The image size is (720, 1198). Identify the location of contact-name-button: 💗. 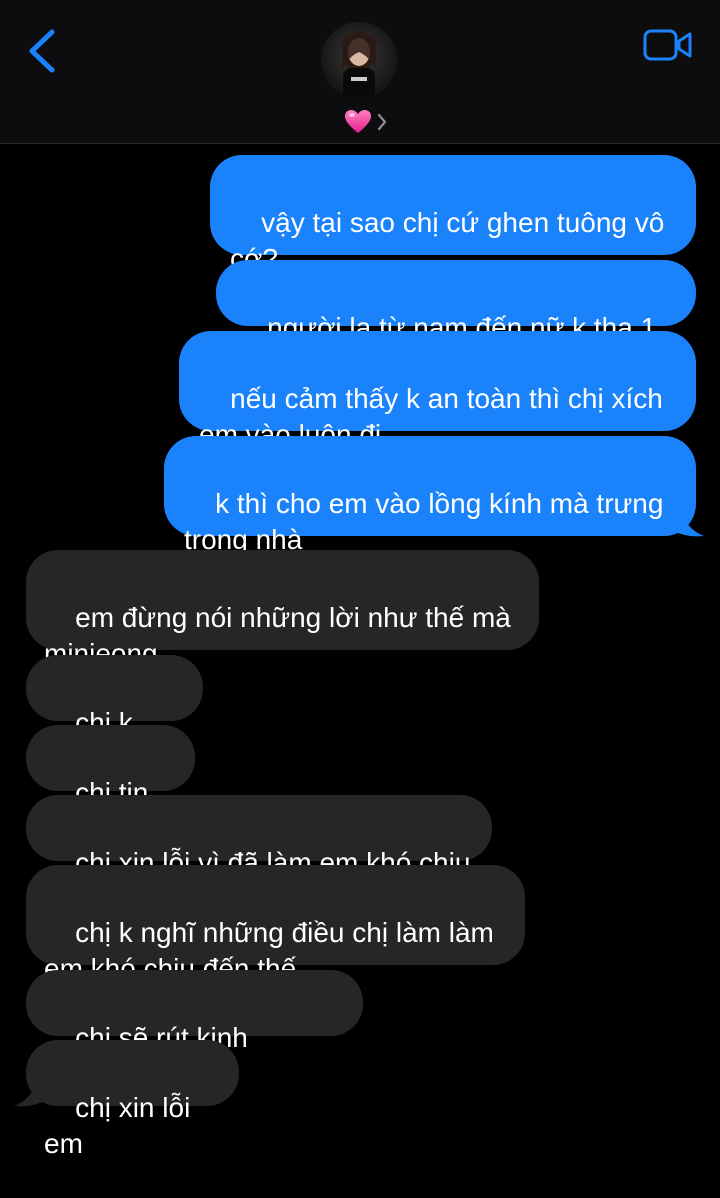
(360, 122).